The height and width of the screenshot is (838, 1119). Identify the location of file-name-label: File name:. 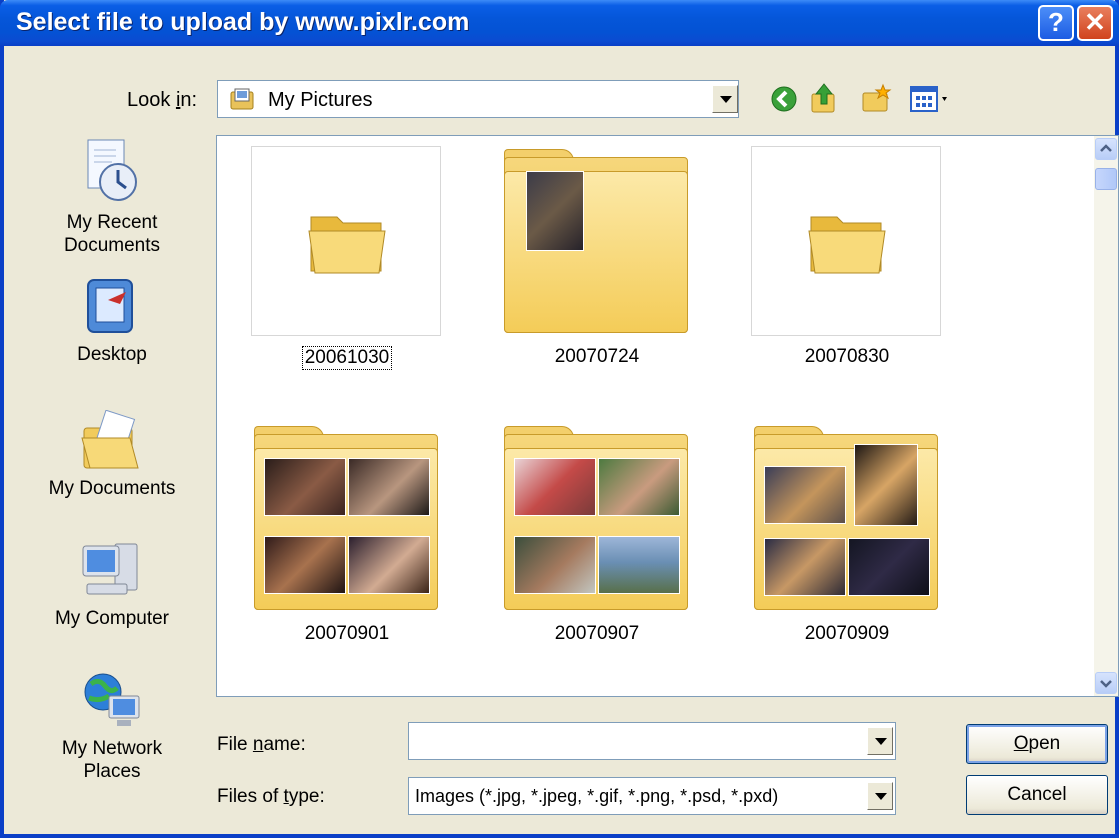
(261, 744).